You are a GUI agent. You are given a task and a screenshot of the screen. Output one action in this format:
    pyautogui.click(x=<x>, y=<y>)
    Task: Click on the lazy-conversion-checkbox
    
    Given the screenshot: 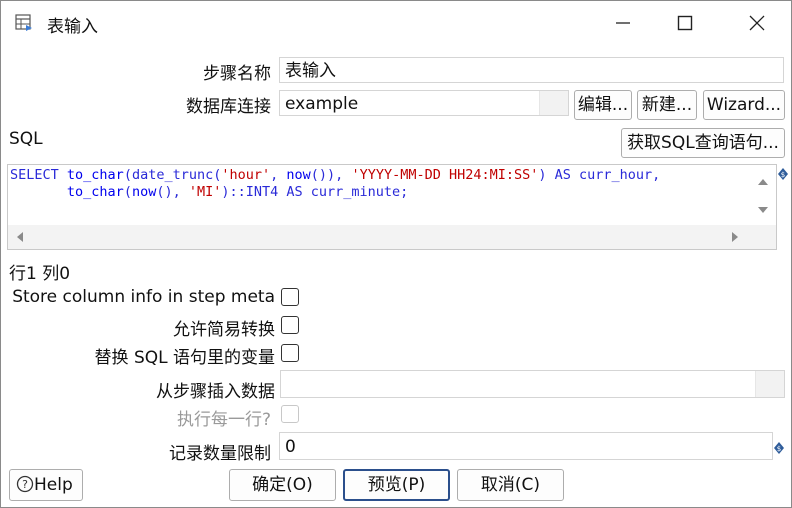 What is the action you would take?
    pyautogui.click(x=290, y=325)
    